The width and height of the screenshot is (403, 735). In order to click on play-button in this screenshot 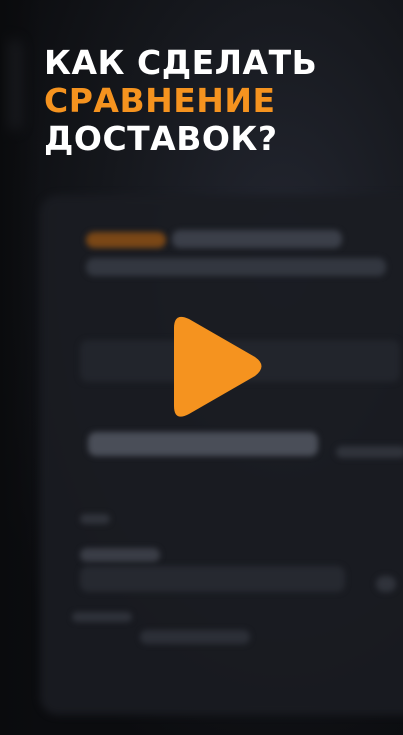, I will do `click(210, 368)`.